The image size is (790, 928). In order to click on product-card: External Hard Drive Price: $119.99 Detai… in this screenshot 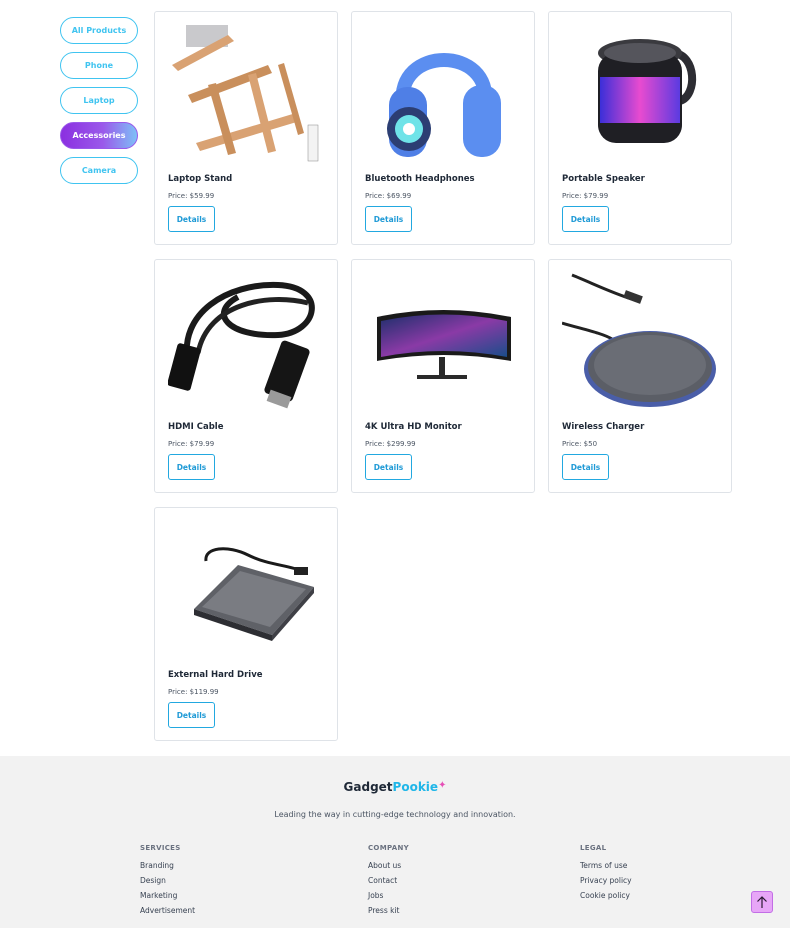, I will do `click(246, 624)`.